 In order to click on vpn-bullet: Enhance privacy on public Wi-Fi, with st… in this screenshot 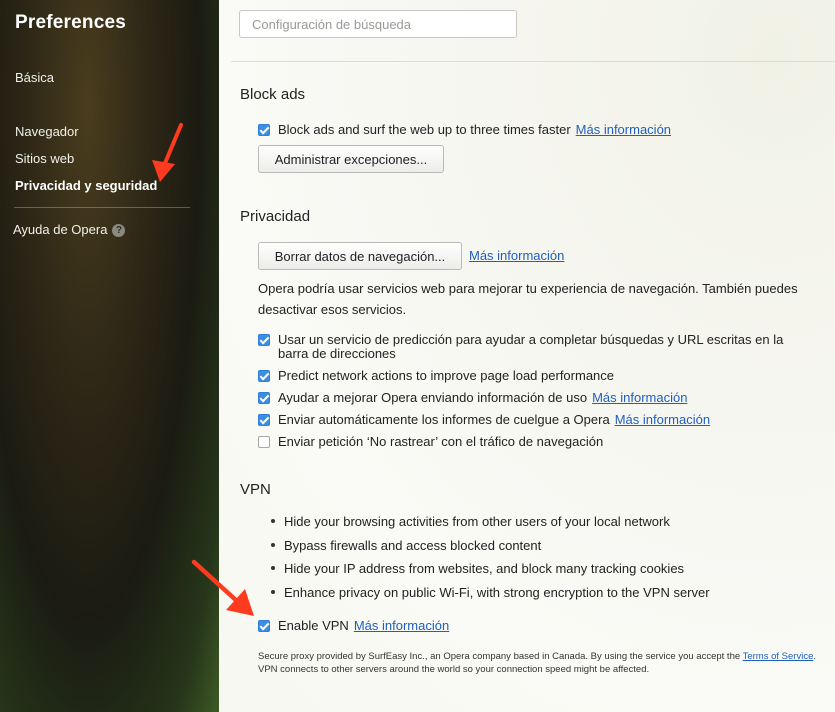, I will do `click(490, 593)`.